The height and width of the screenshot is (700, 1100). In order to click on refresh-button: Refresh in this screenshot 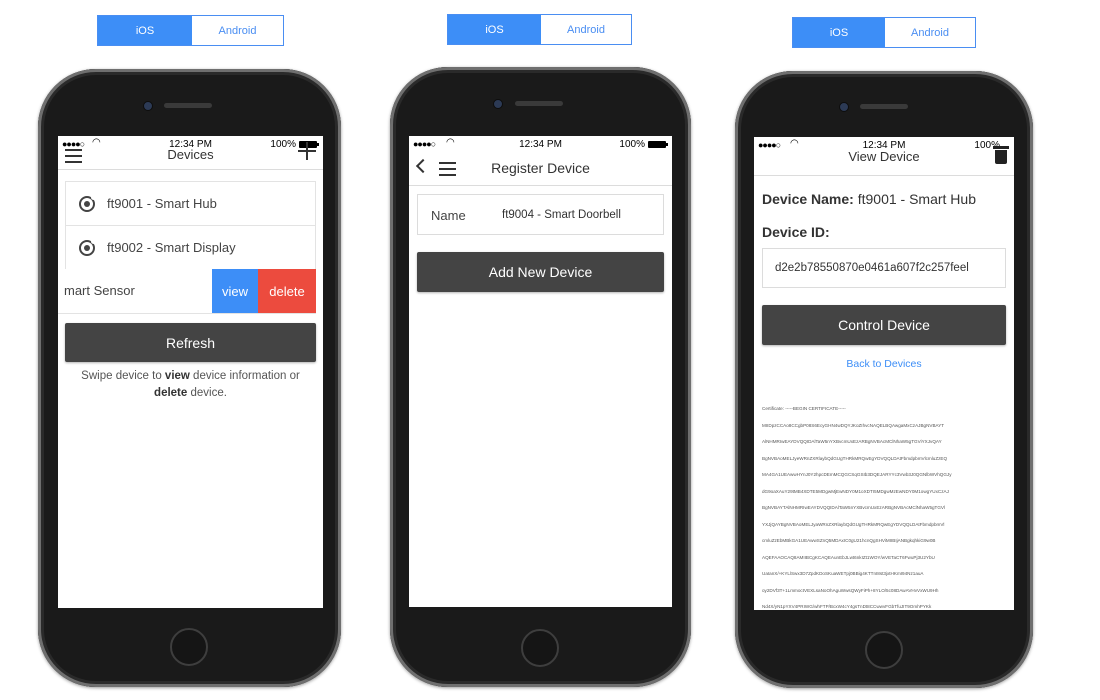, I will do `click(190, 342)`.